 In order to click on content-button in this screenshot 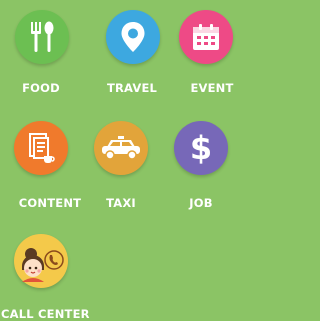, I will do `click(41, 148)`.